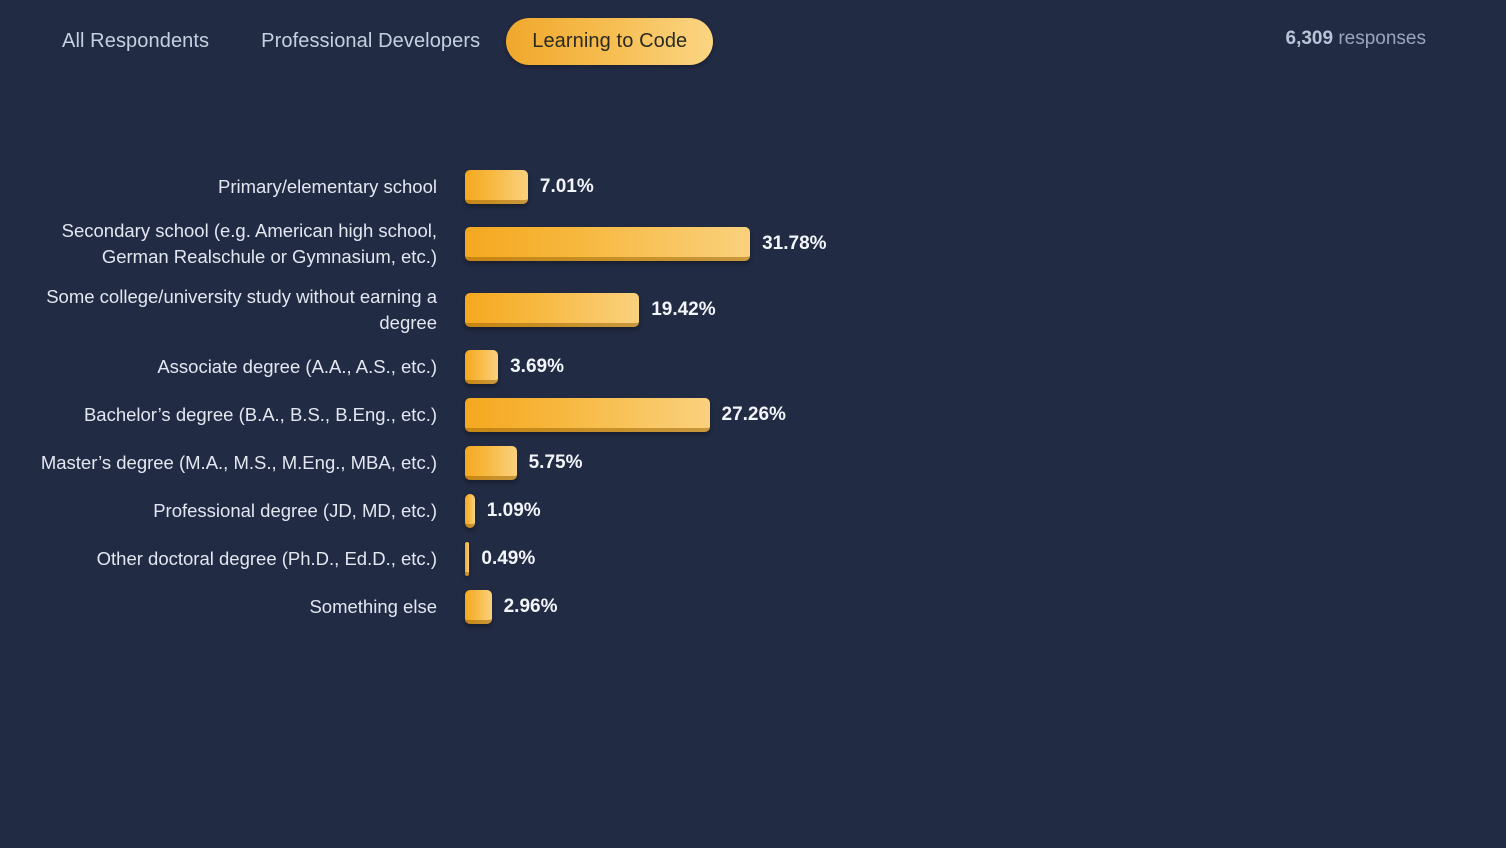  I want to click on responses-word: responses, so click(1379, 38).